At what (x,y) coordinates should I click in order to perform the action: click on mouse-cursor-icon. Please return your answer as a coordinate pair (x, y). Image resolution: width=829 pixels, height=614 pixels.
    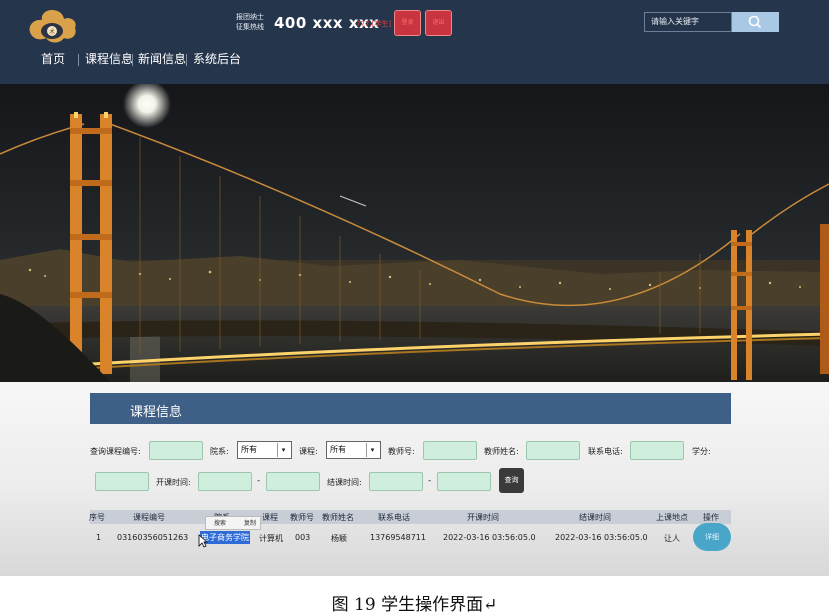
    Looking at the image, I should click on (203, 541).